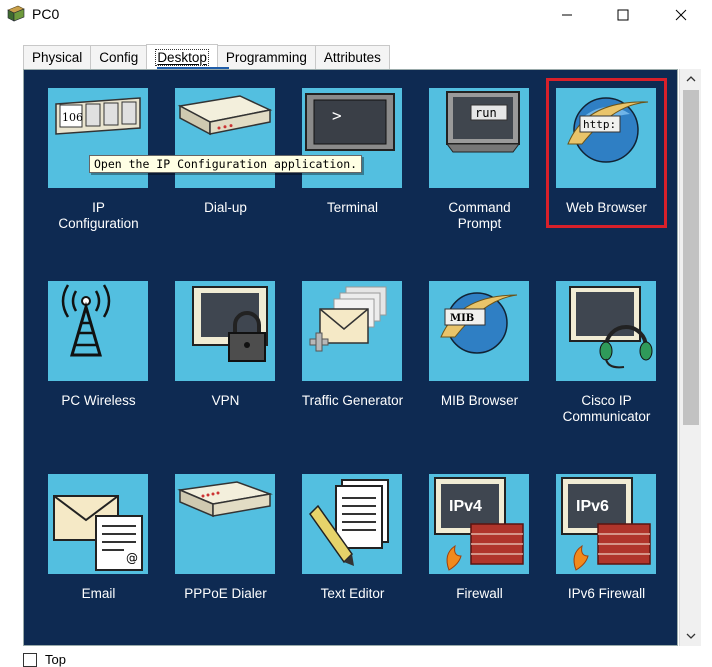 The image size is (712, 667). I want to click on tile-text: >, so click(337, 115).